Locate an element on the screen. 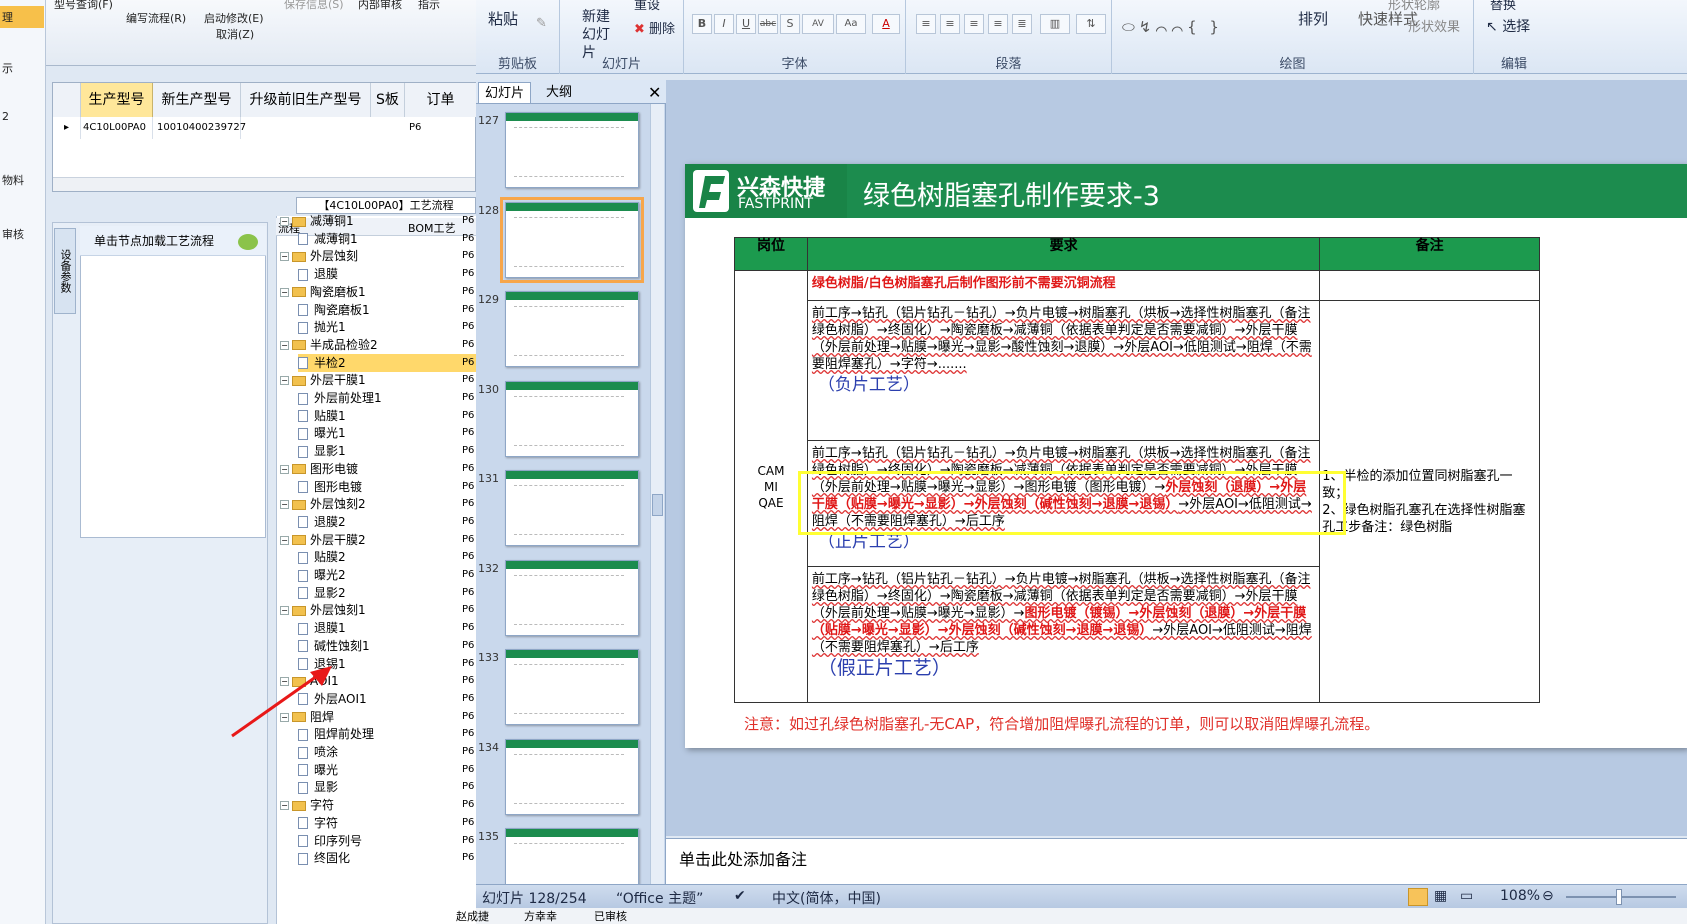 This screenshot has width=1687, height=924. internal-review-button: 内部审核 is located at coordinates (380, 6).